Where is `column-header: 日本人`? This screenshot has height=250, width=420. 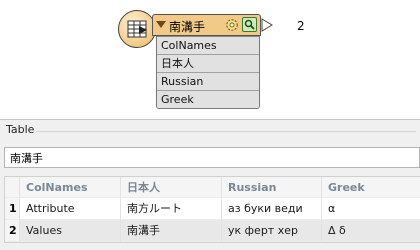 column-header: 日本人 is located at coordinates (171, 187).